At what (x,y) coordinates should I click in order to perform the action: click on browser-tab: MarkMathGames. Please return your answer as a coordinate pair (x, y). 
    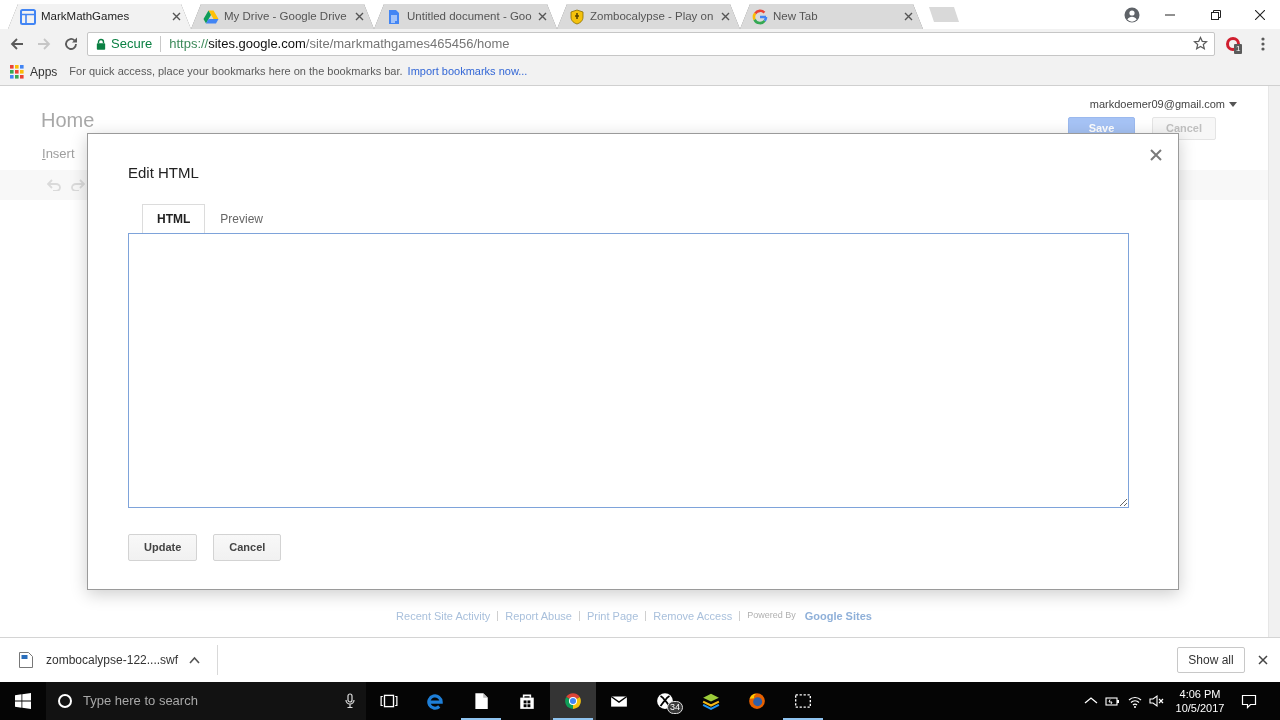
    Looking at the image, I should click on (99, 16).